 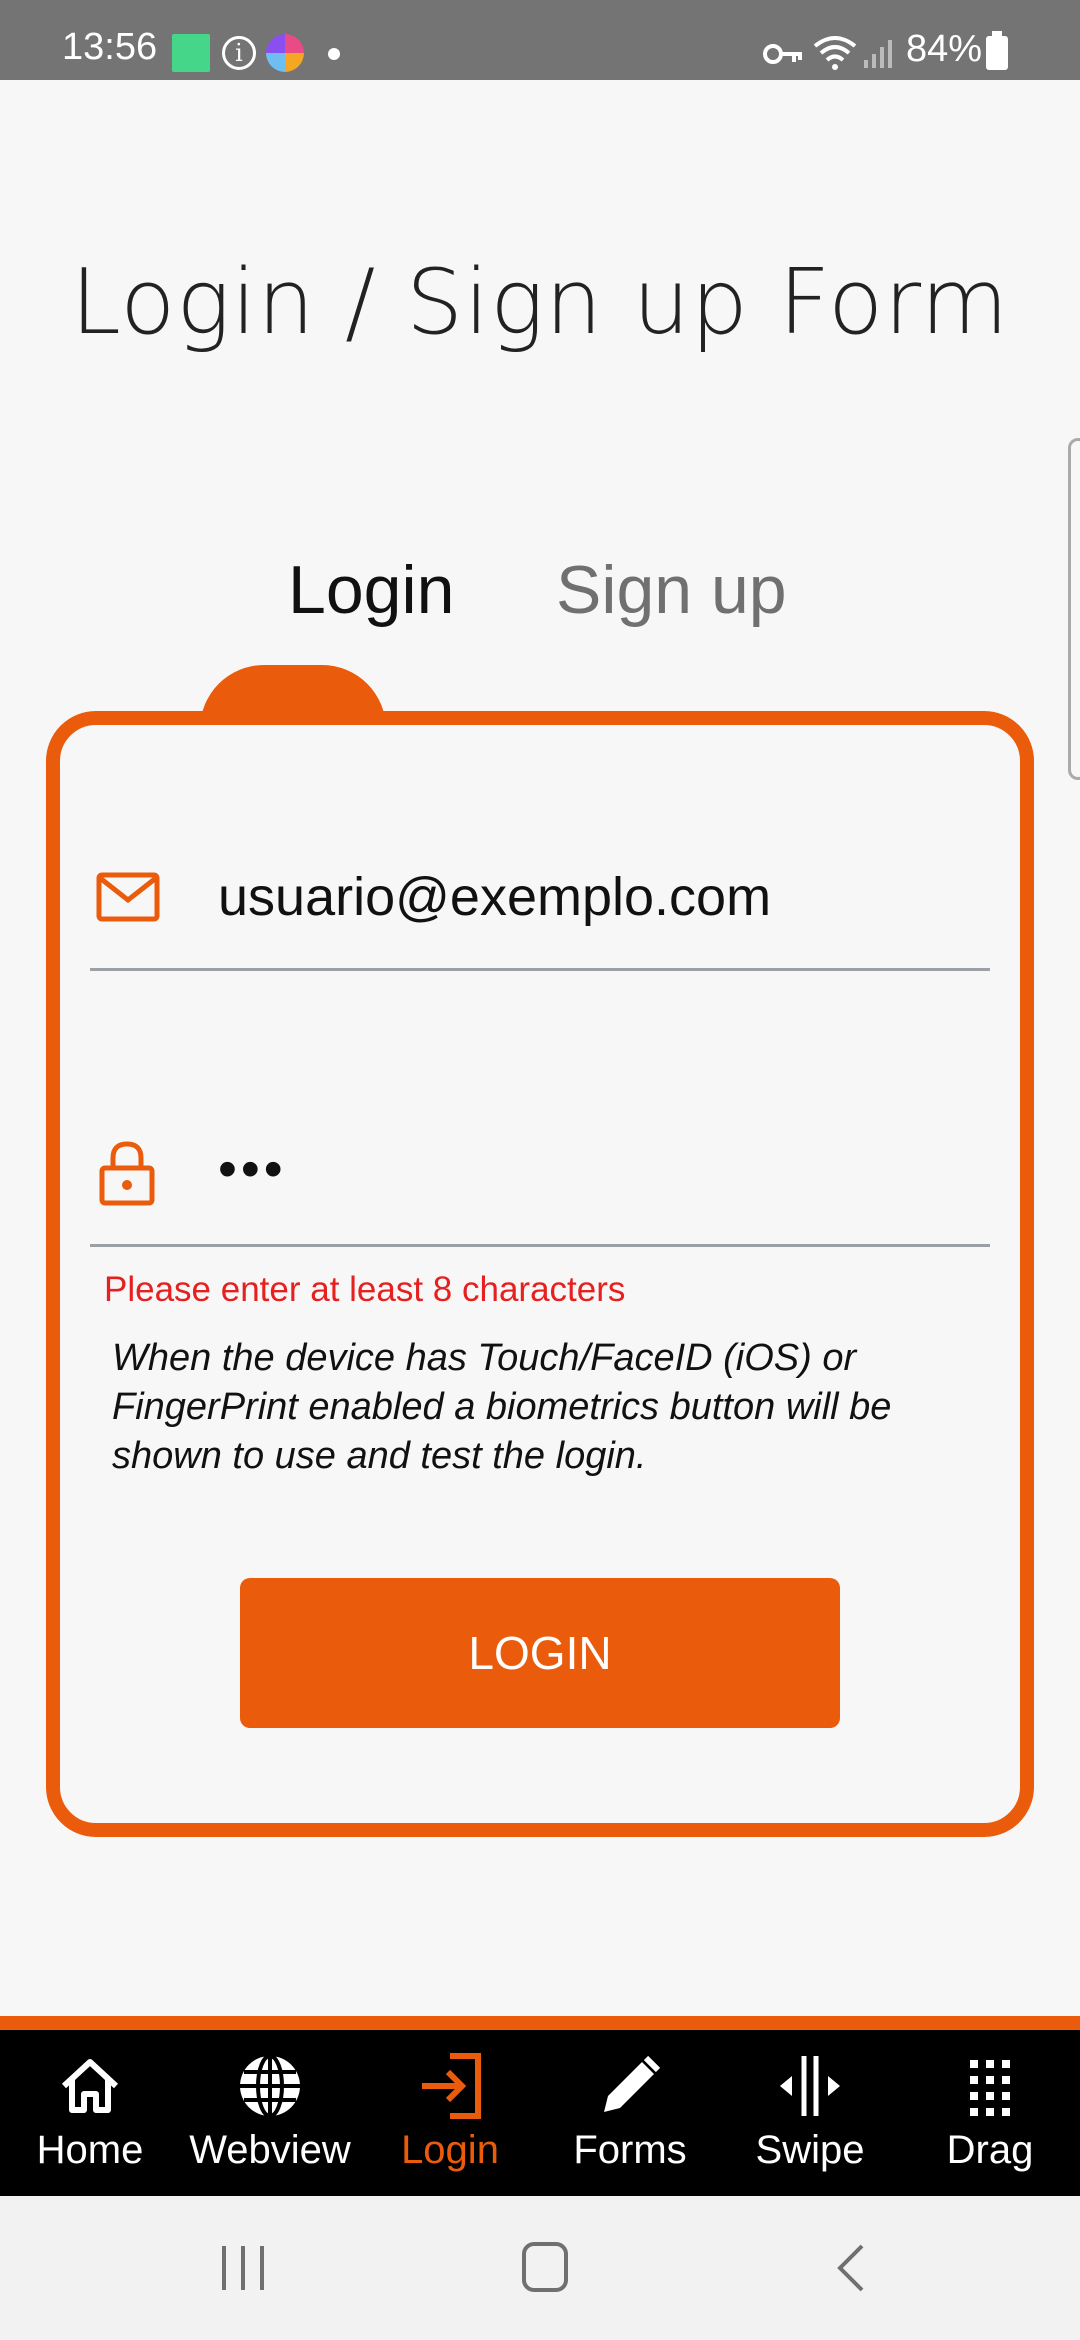 What do you see at coordinates (990, 2088) in the screenshot?
I see `grid-icon` at bounding box center [990, 2088].